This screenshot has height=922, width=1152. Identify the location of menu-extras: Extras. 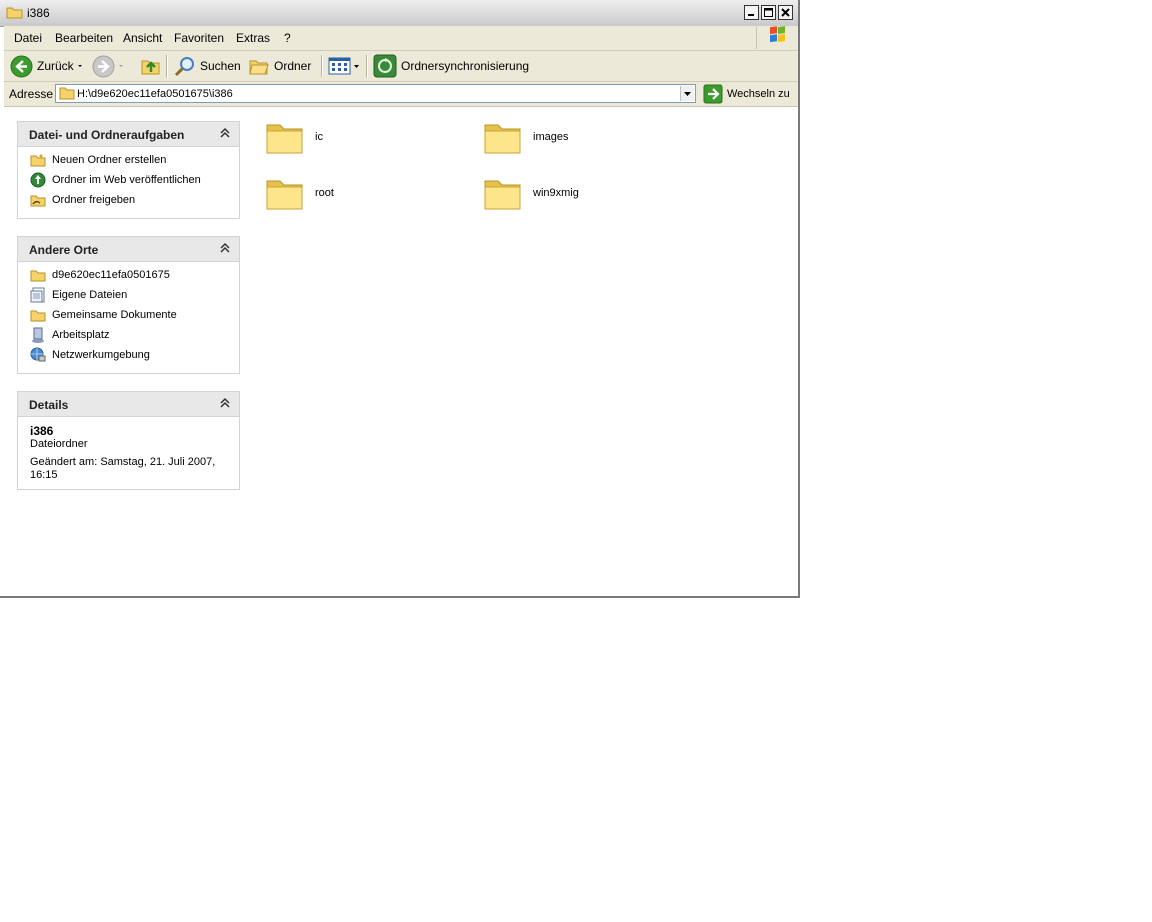
(253, 38).